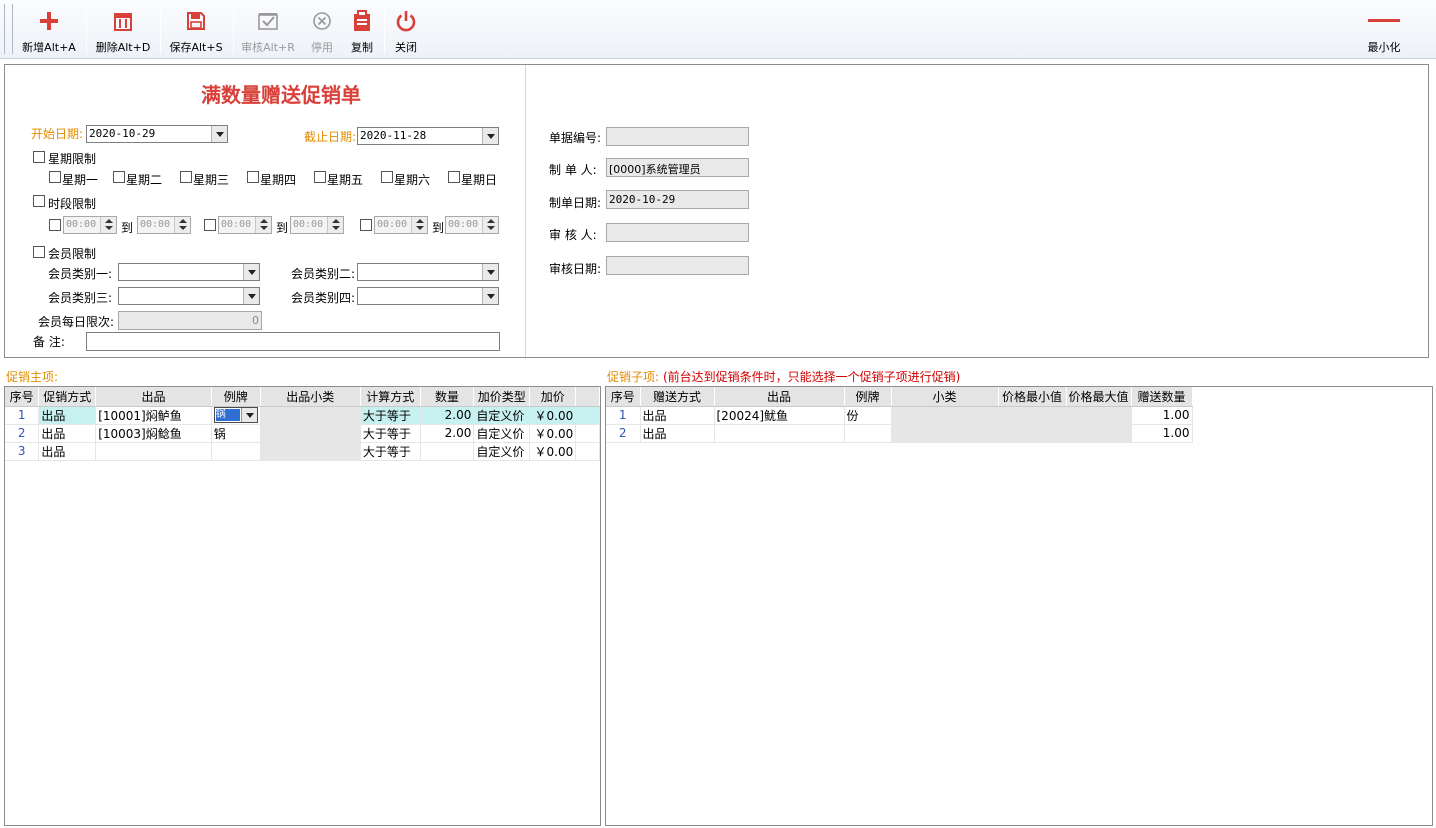 This screenshot has height=828, width=1436. What do you see at coordinates (868, 415) in the screenshot?
I see `portion-cell: 份` at bounding box center [868, 415].